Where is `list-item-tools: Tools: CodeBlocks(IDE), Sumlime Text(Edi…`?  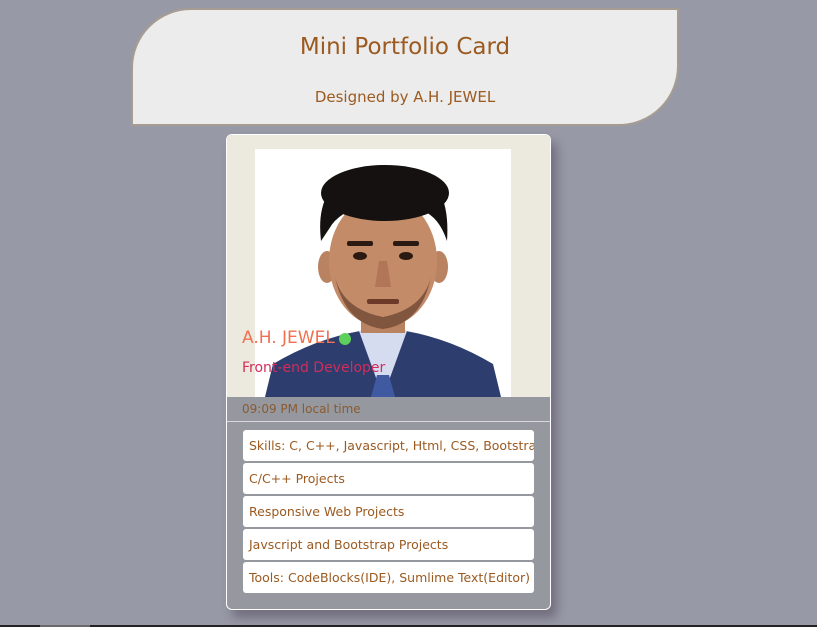 list-item-tools: Tools: CodeBlocks(IDE), Sumlime Text(Edi… is located at coordinates (388, 577).